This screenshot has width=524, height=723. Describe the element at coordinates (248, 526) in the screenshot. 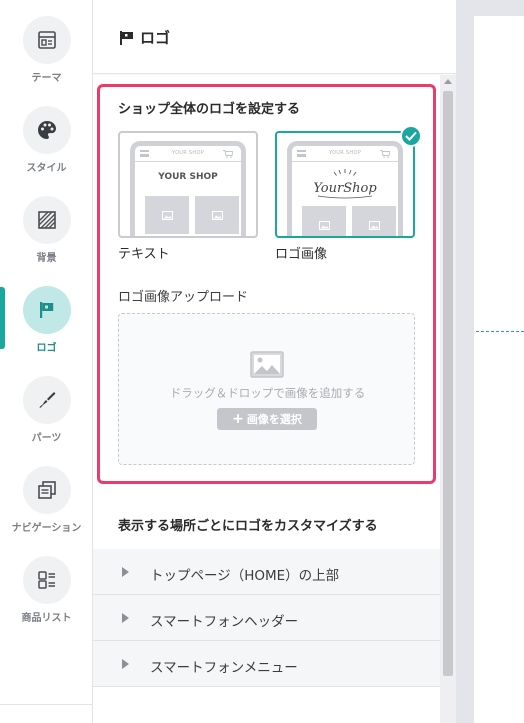

I see `section-title-customize: 表示する場所ごとにロゴをカスタマイズする` at that location.